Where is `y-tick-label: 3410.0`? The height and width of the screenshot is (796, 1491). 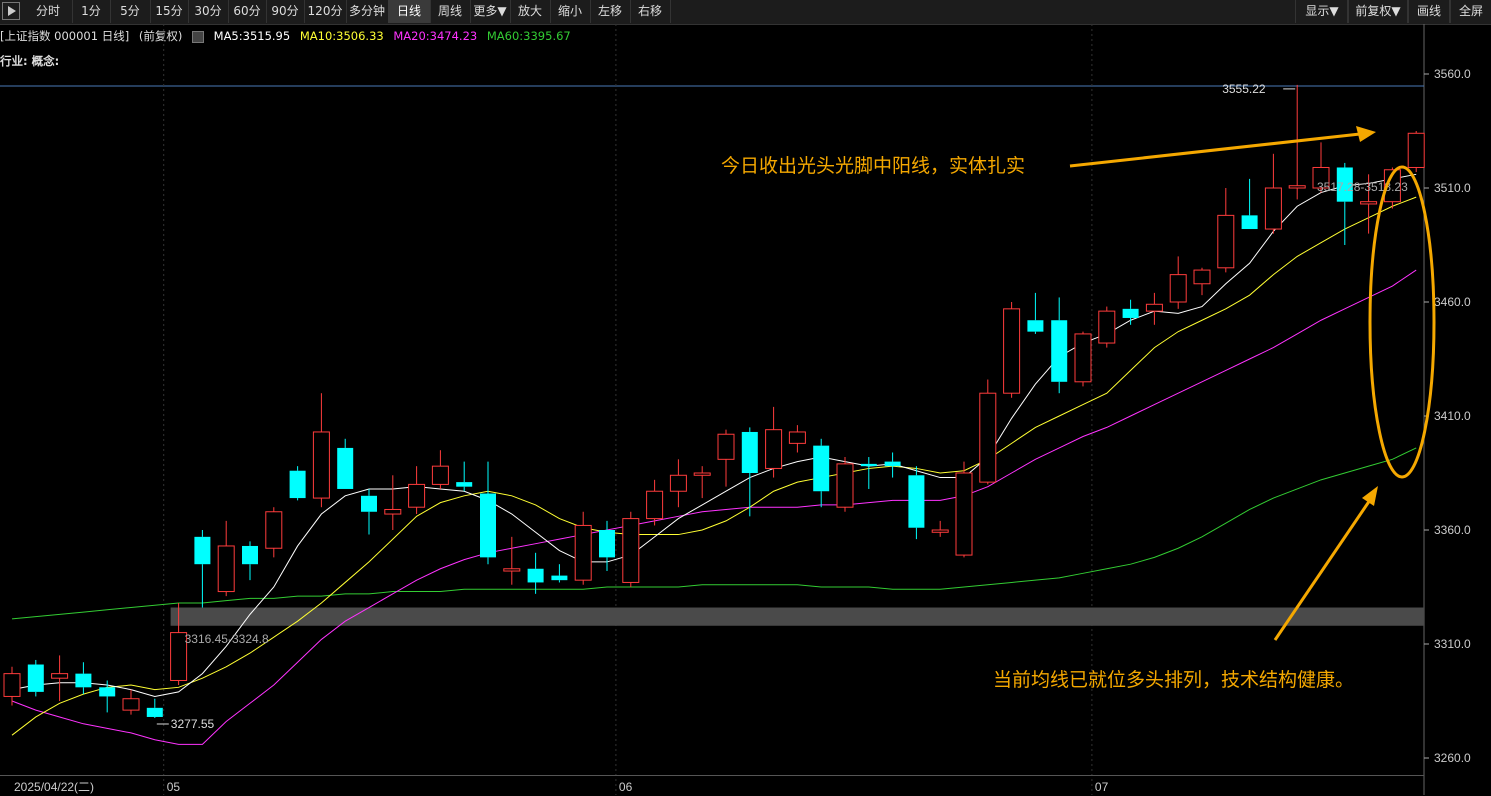
y-tick-label: 3410.0 is located at coordinates (1452, 416).